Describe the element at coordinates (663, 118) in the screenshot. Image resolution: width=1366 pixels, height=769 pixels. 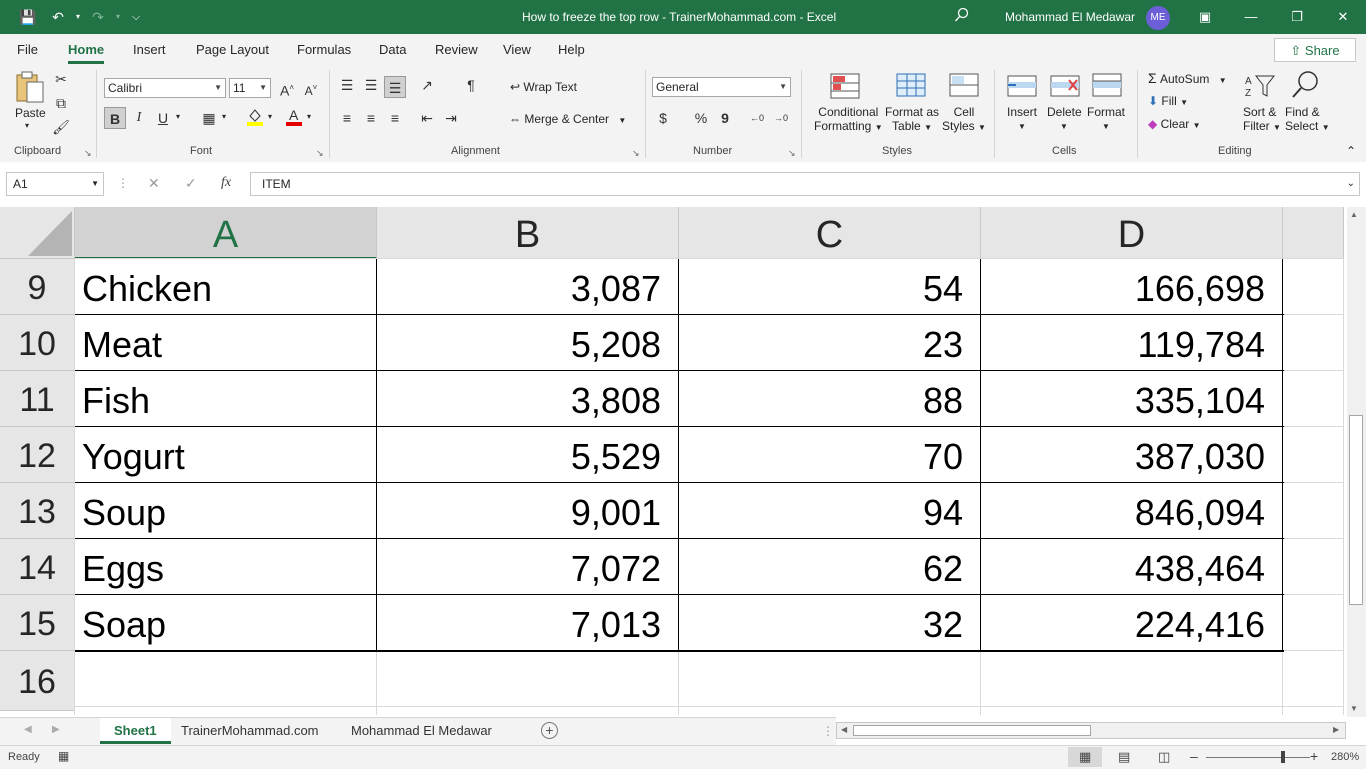
I see `currency-button: $` at that location.